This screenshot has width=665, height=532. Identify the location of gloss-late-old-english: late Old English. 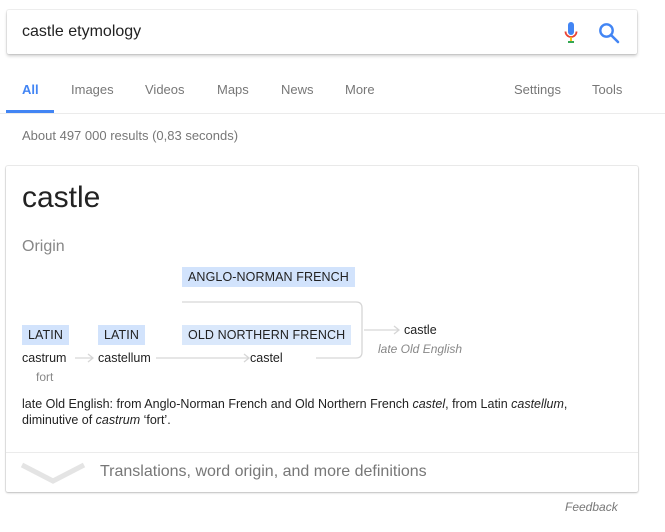
(420, 349).